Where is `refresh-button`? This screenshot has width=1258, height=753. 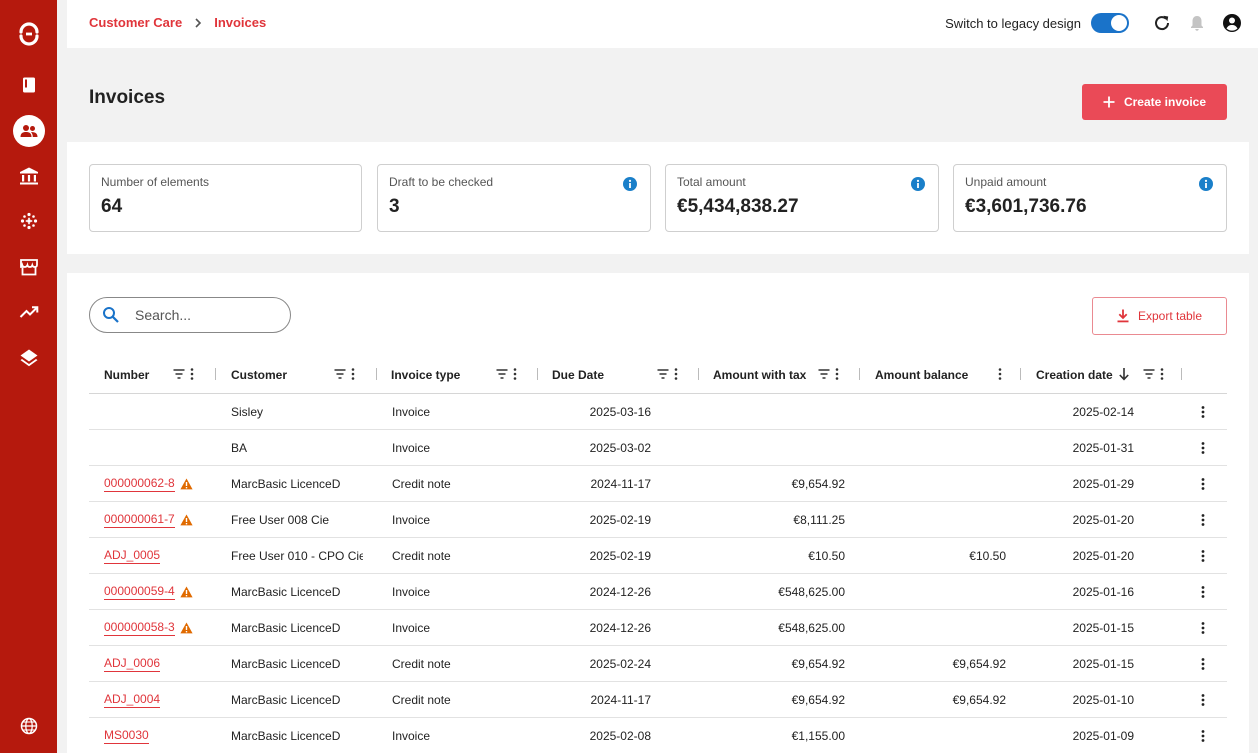 refresh-button is located at coordinates (1162, 23).